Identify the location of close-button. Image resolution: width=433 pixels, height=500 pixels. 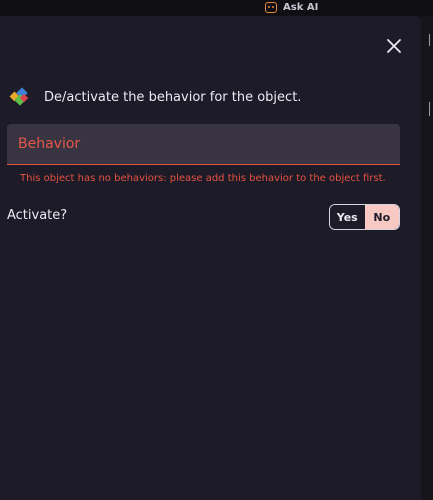
(394, 46).